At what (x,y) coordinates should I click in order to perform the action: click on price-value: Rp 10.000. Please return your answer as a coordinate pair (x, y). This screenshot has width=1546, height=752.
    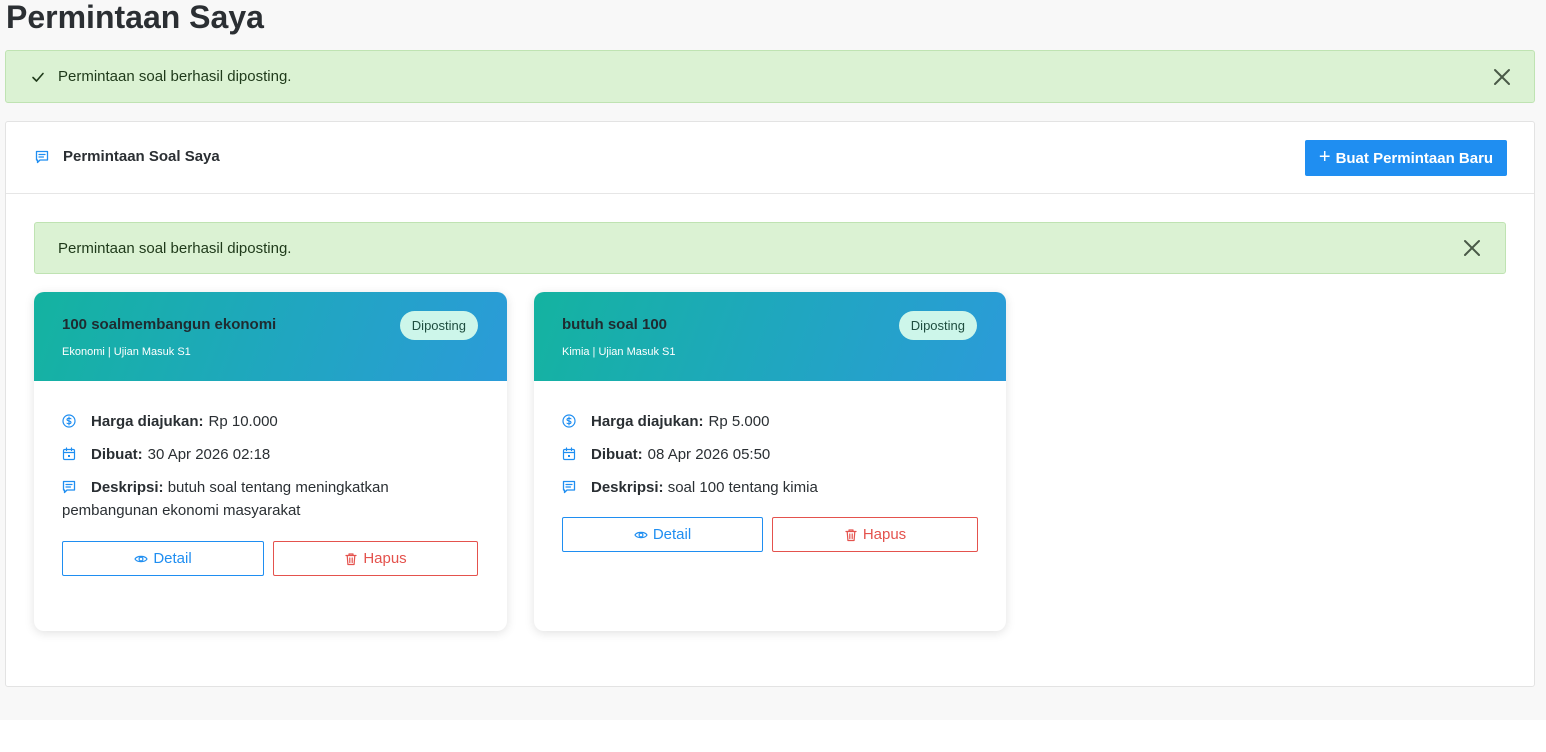
    Looking at the image, I should click on (243, 421).